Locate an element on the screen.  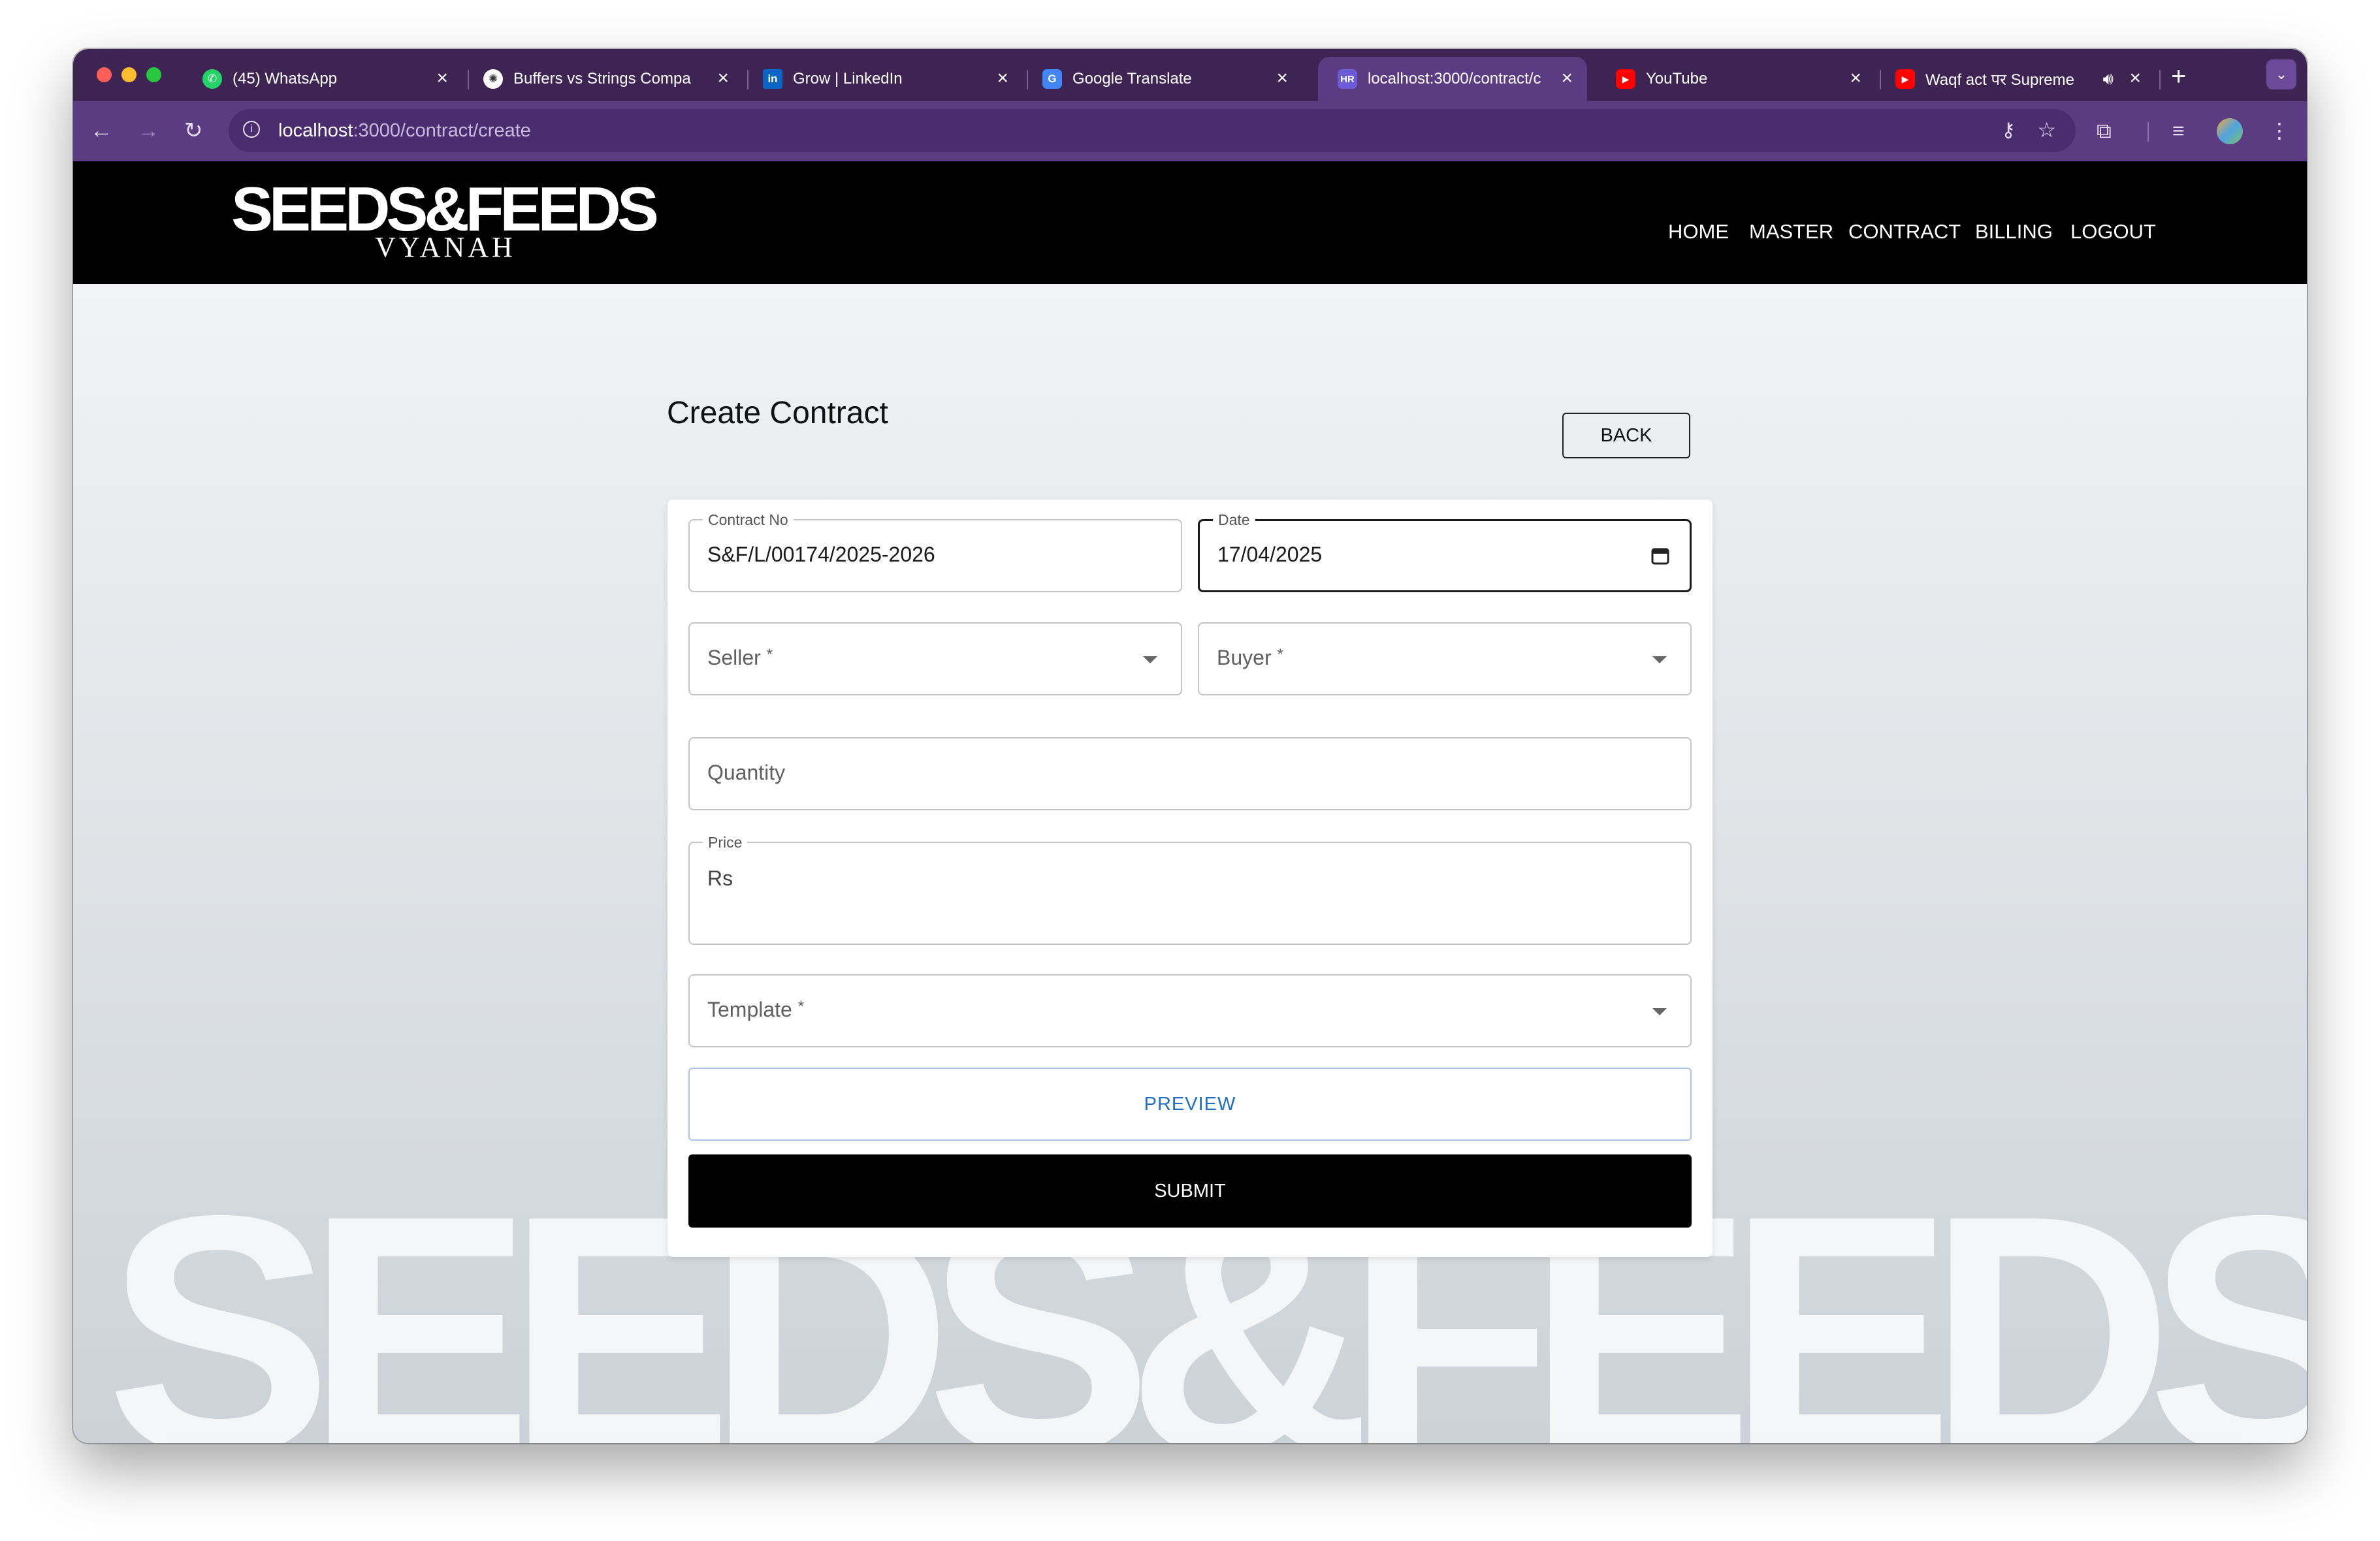
quantity-input: Quantity is located at coordinates (1190, 773).